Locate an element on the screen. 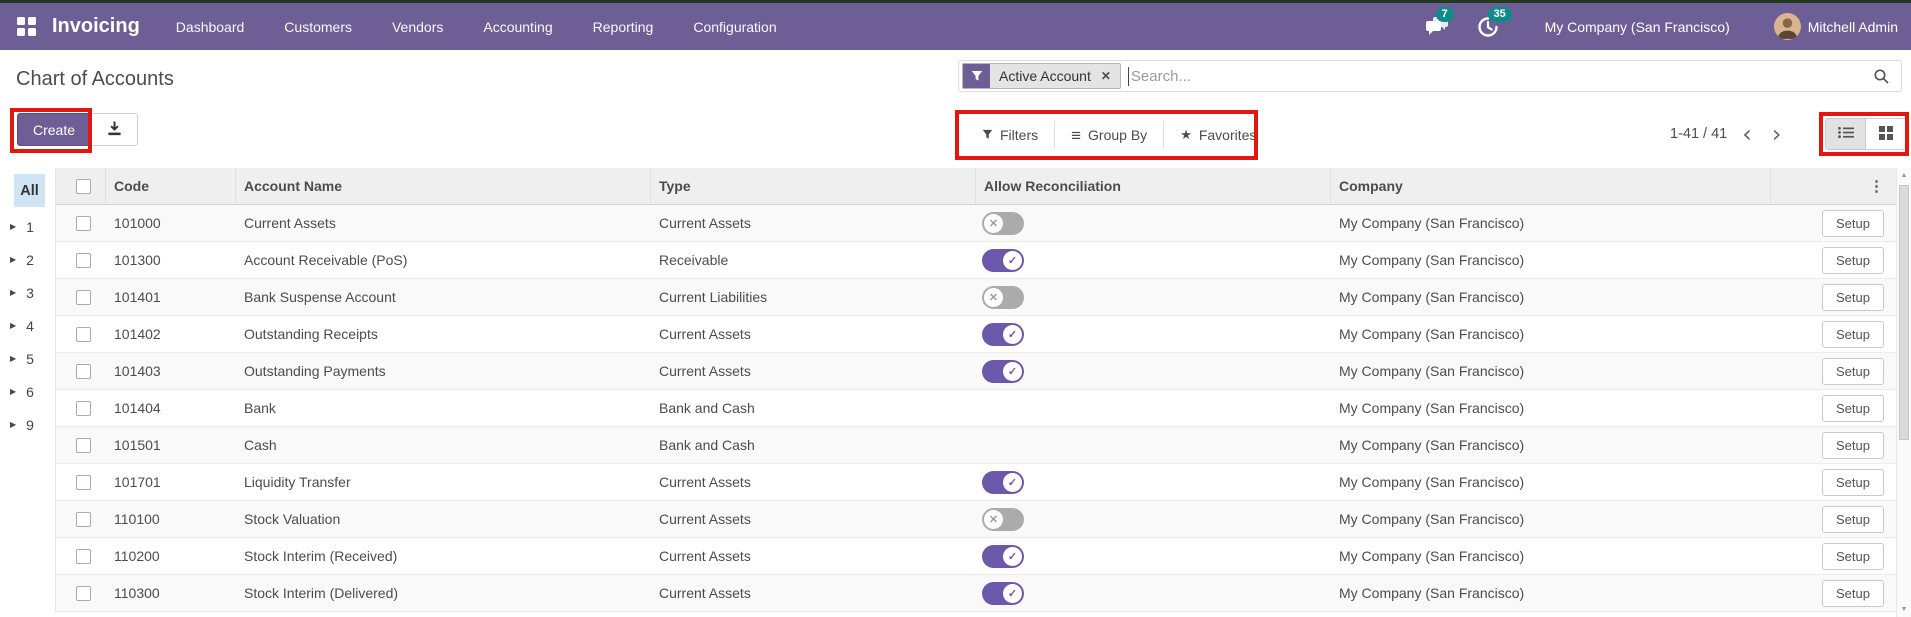 This screenshot has height=617, width=1911. sidebar-group-5: ▶ 5 is located at coordinates (27, 358).